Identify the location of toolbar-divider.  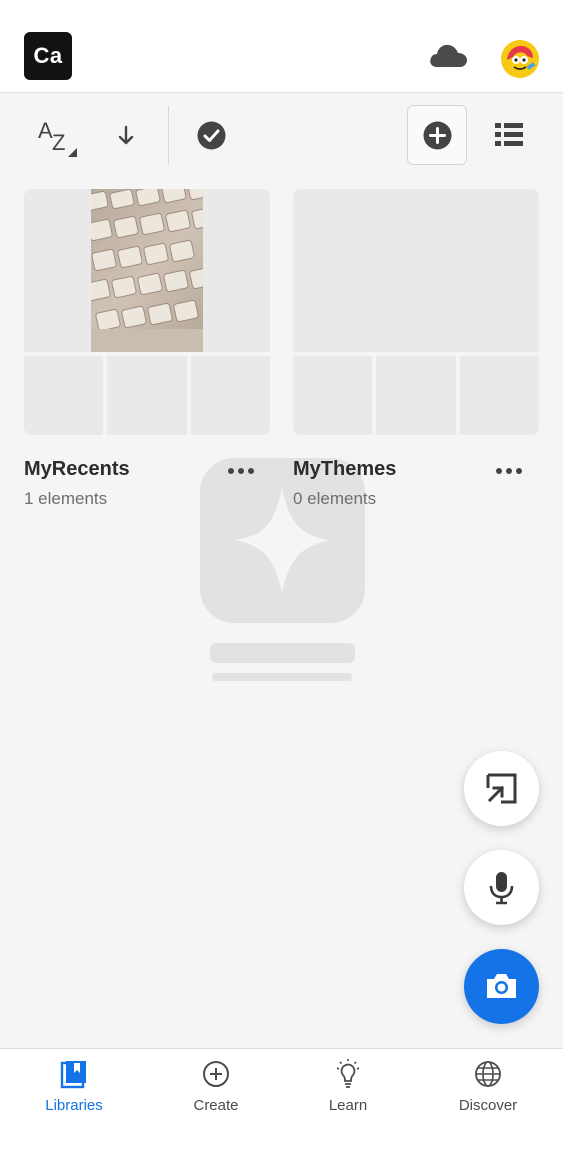
(168, 135).